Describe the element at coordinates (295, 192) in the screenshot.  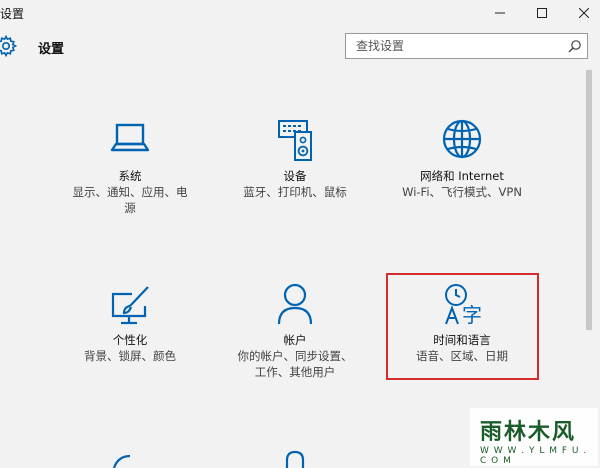
I see `tile-description: 蓝牙、打印机、鼠标` at that location.